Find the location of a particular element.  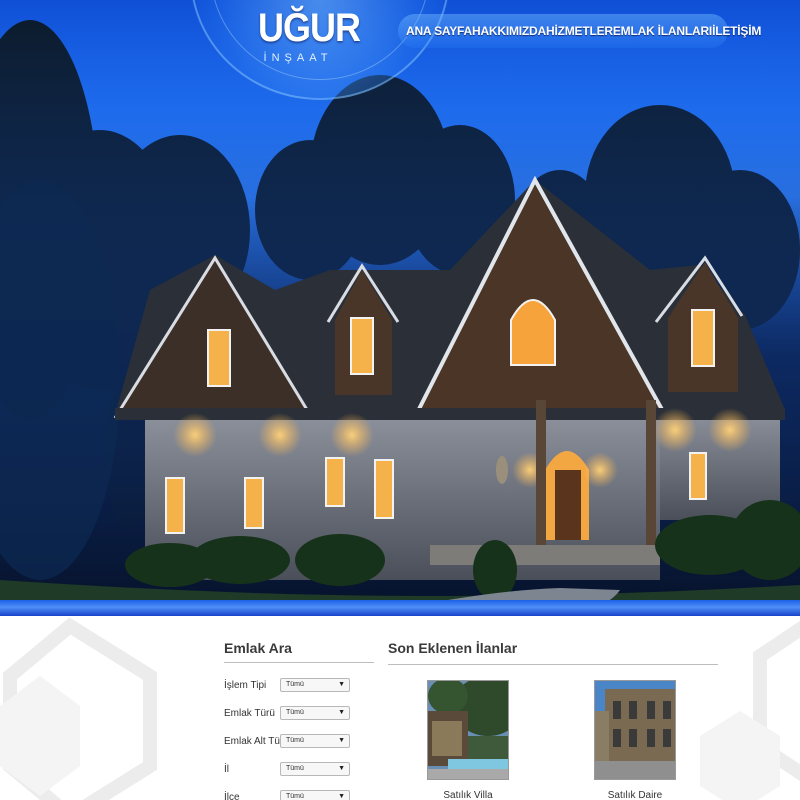

nav-item-services: HİZMETLER is located at coordinates (579, 31).